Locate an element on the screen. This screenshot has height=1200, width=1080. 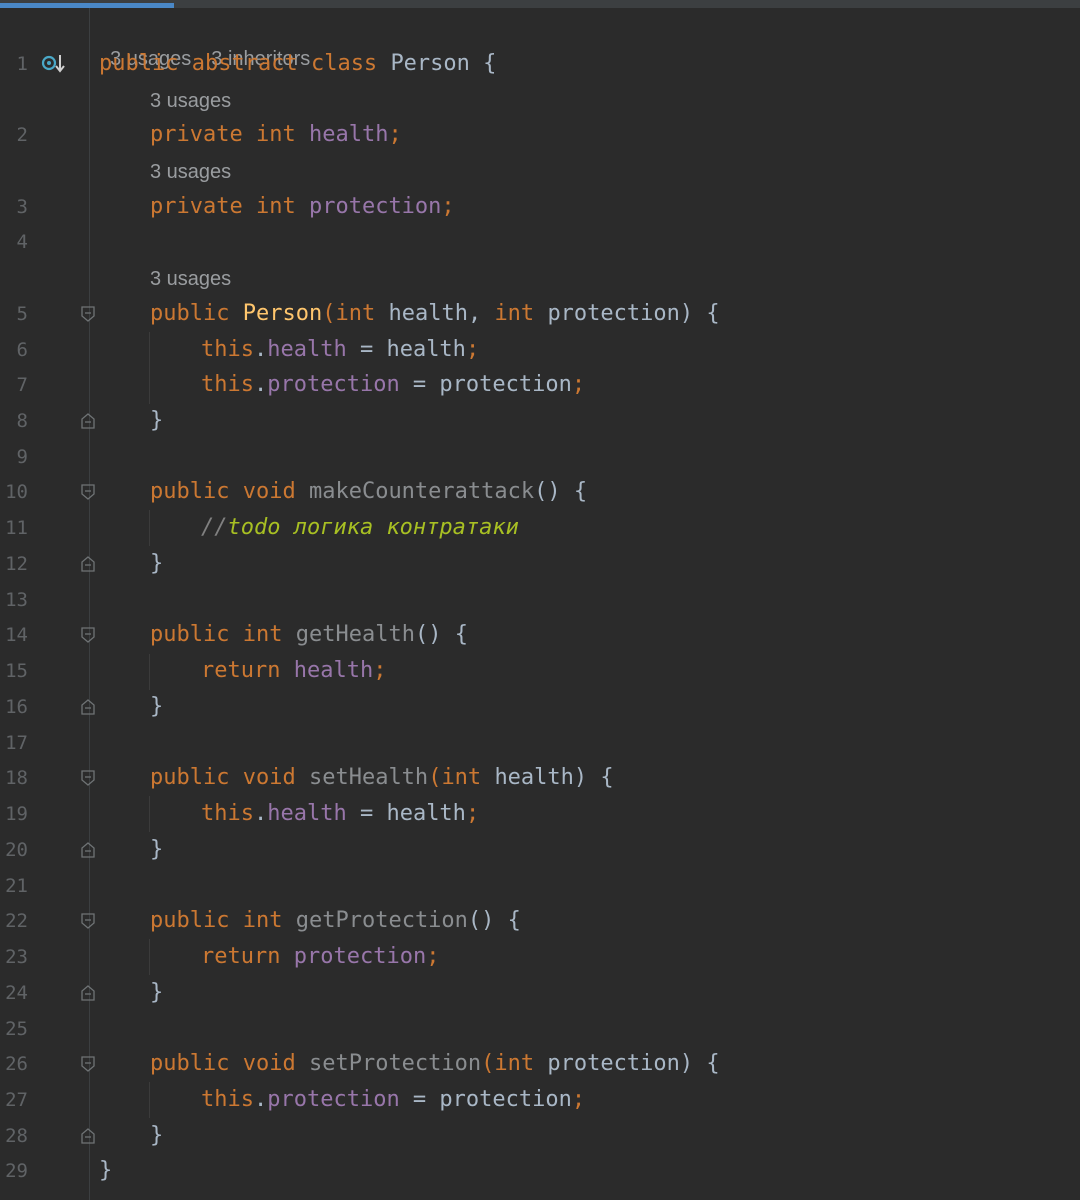
code-line: 25 is located at coordinates (540, 1029).